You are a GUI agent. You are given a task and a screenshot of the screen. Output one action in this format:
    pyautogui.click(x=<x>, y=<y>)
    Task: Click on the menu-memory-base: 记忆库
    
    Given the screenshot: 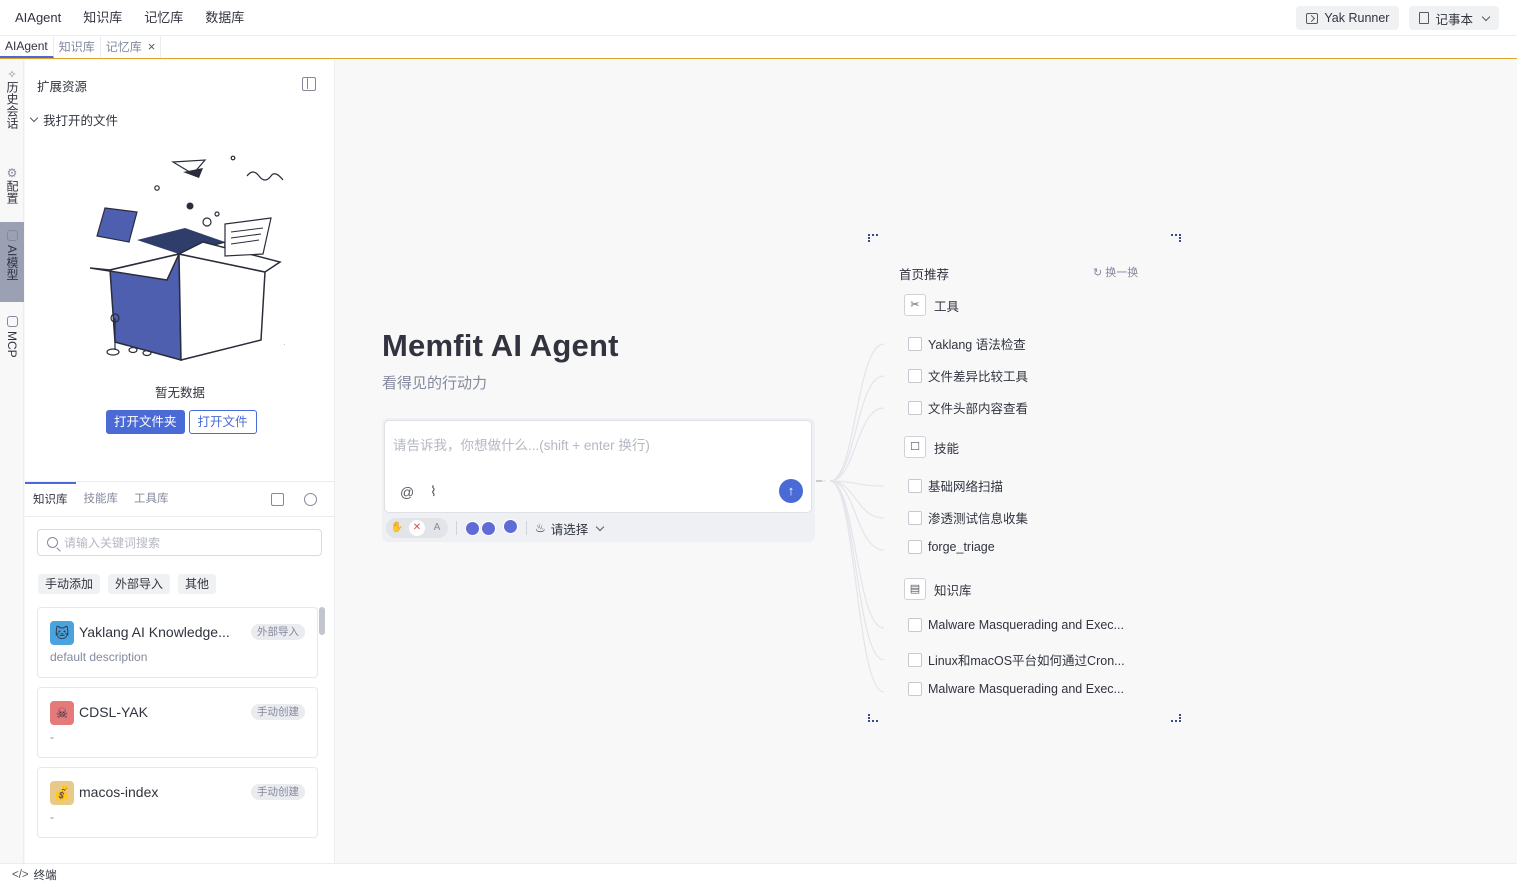 What is the action you would take?
    pyautogui.click(x=163, y=18)
    